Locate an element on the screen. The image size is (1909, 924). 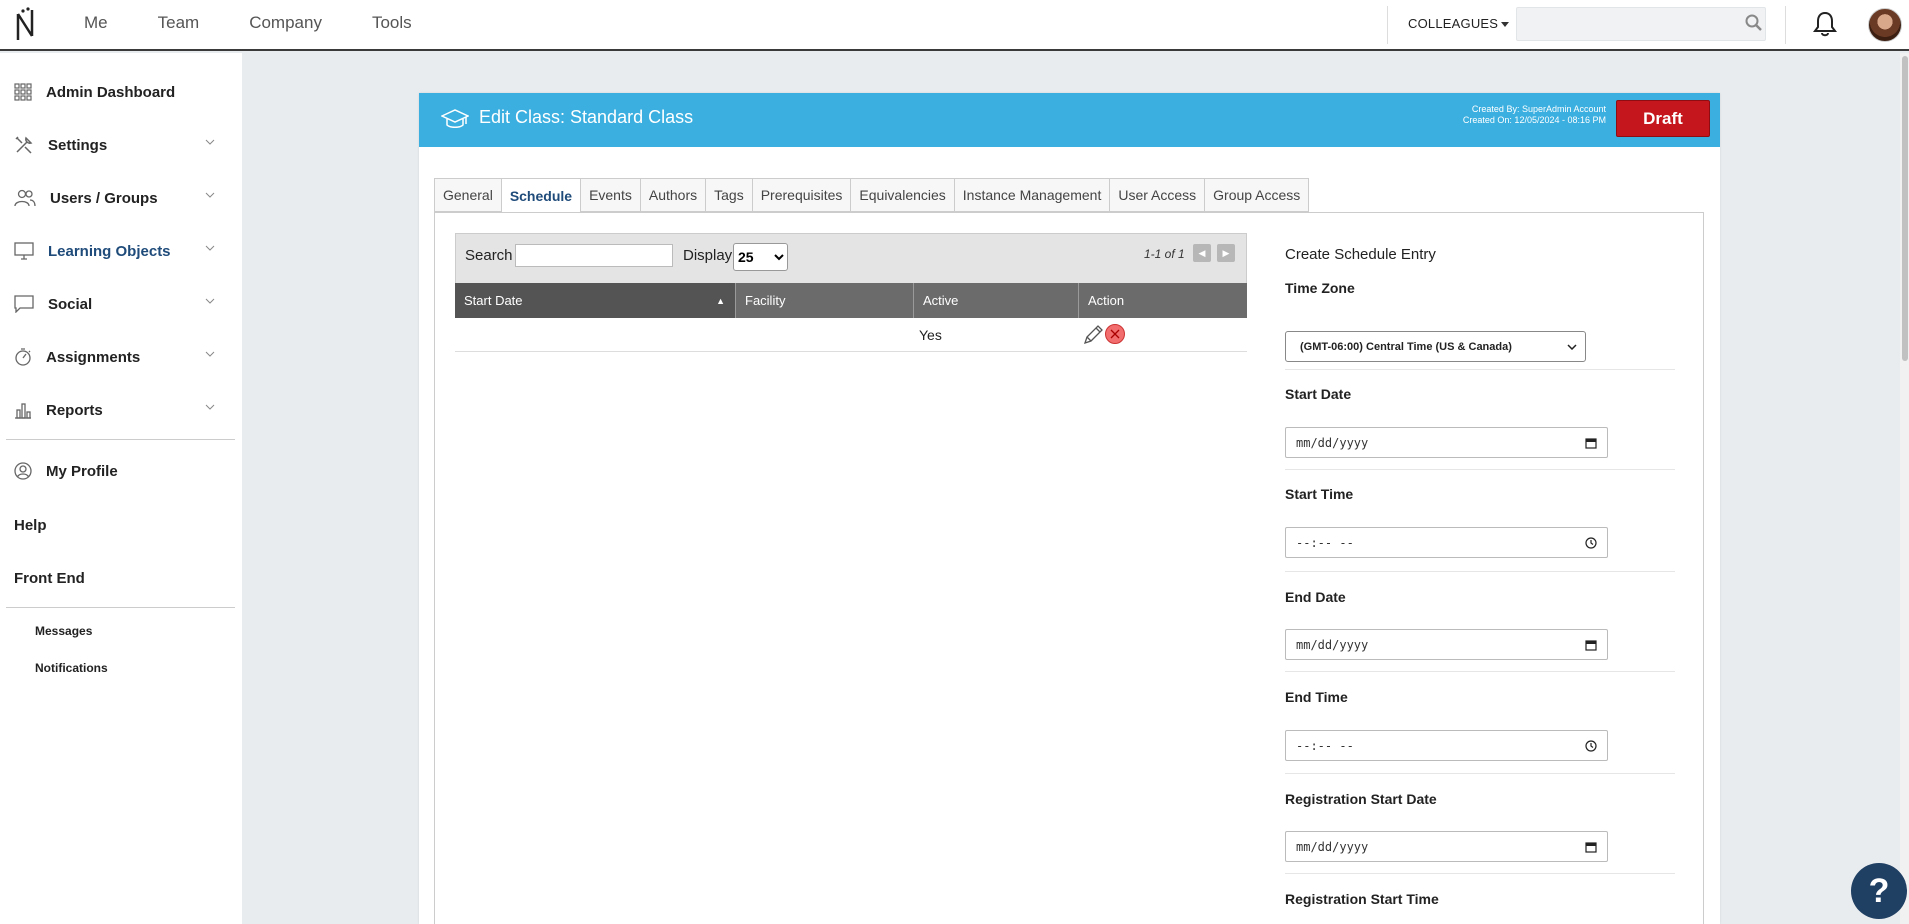
sidebar-item-users-groups: Users / Groups is located at coordinates (121, 198).